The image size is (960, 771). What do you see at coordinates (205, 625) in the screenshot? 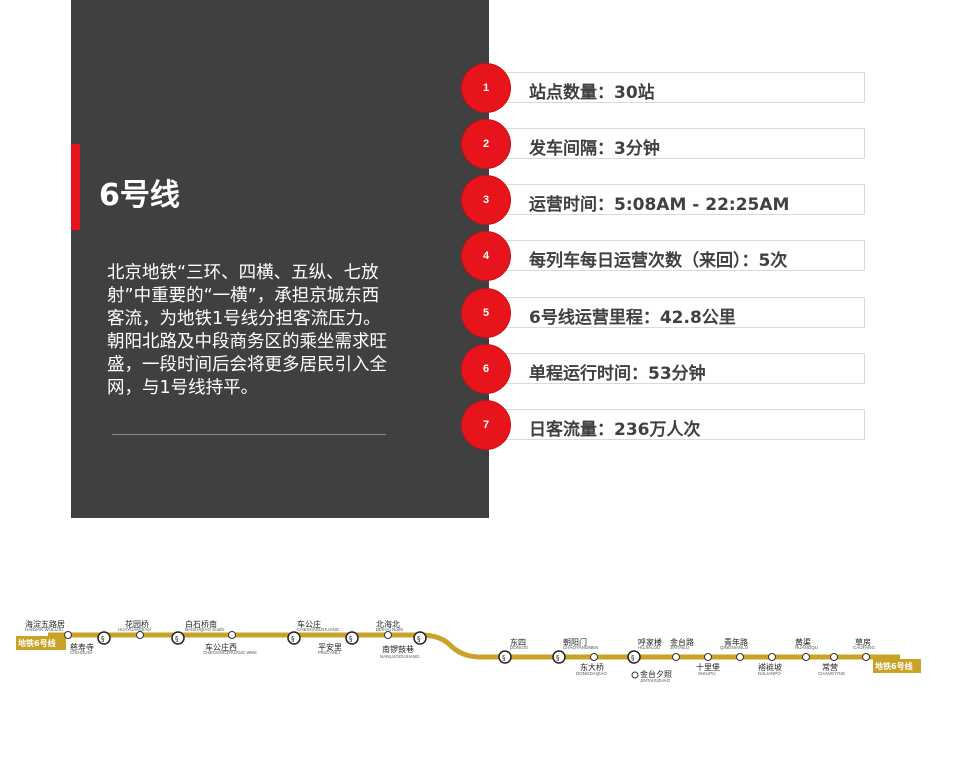
I see `station-baishiqiao-south: 白石桥南 BAISHIQIAO South` at bounding box center [205, 625].